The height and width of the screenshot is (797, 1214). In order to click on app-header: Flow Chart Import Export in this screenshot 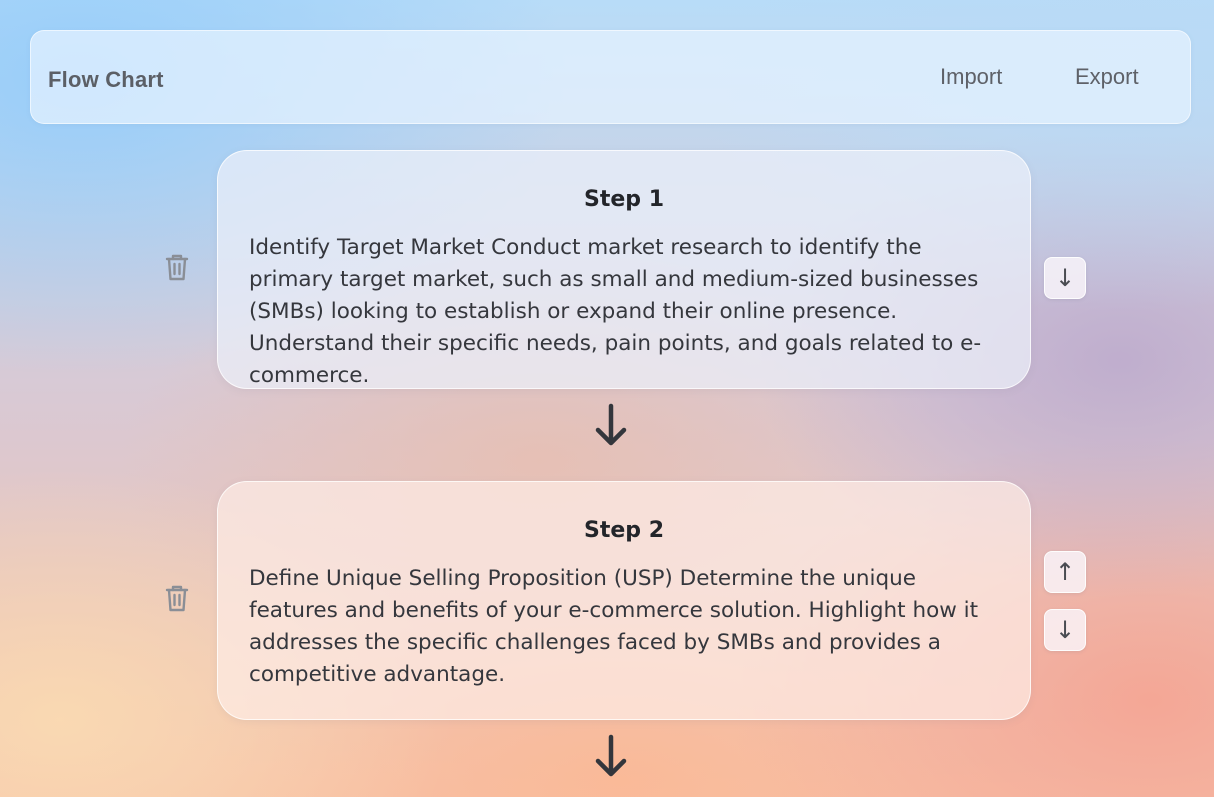, I will do `click(610, 77)`.